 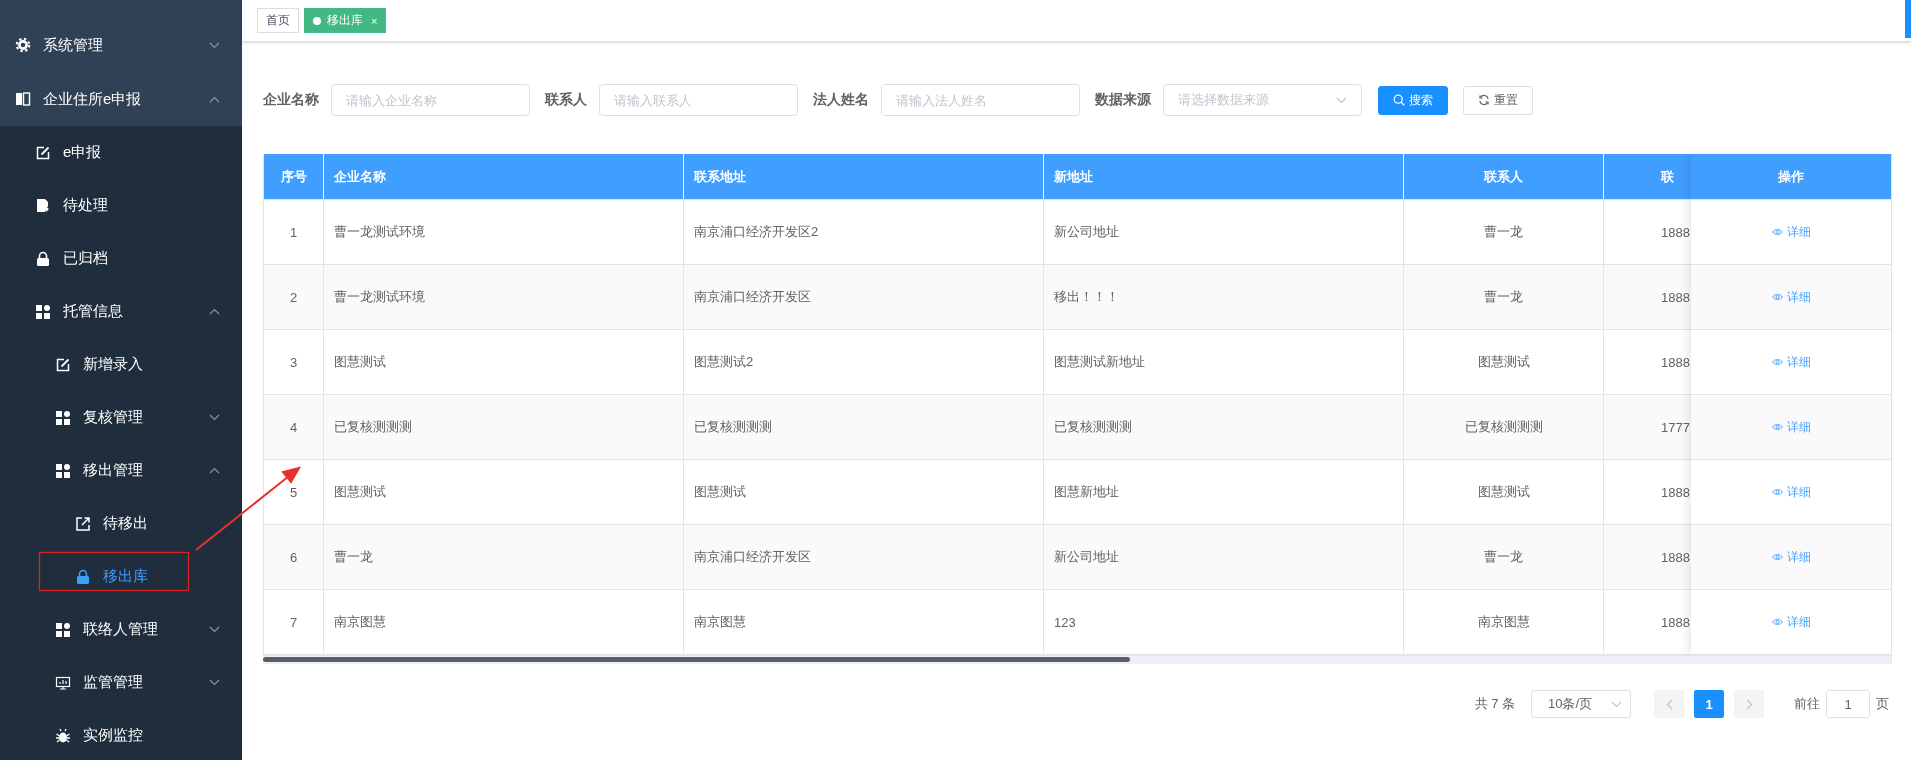 I want to click on page-size-select: 10条/页, so click(x=1581, y=704).